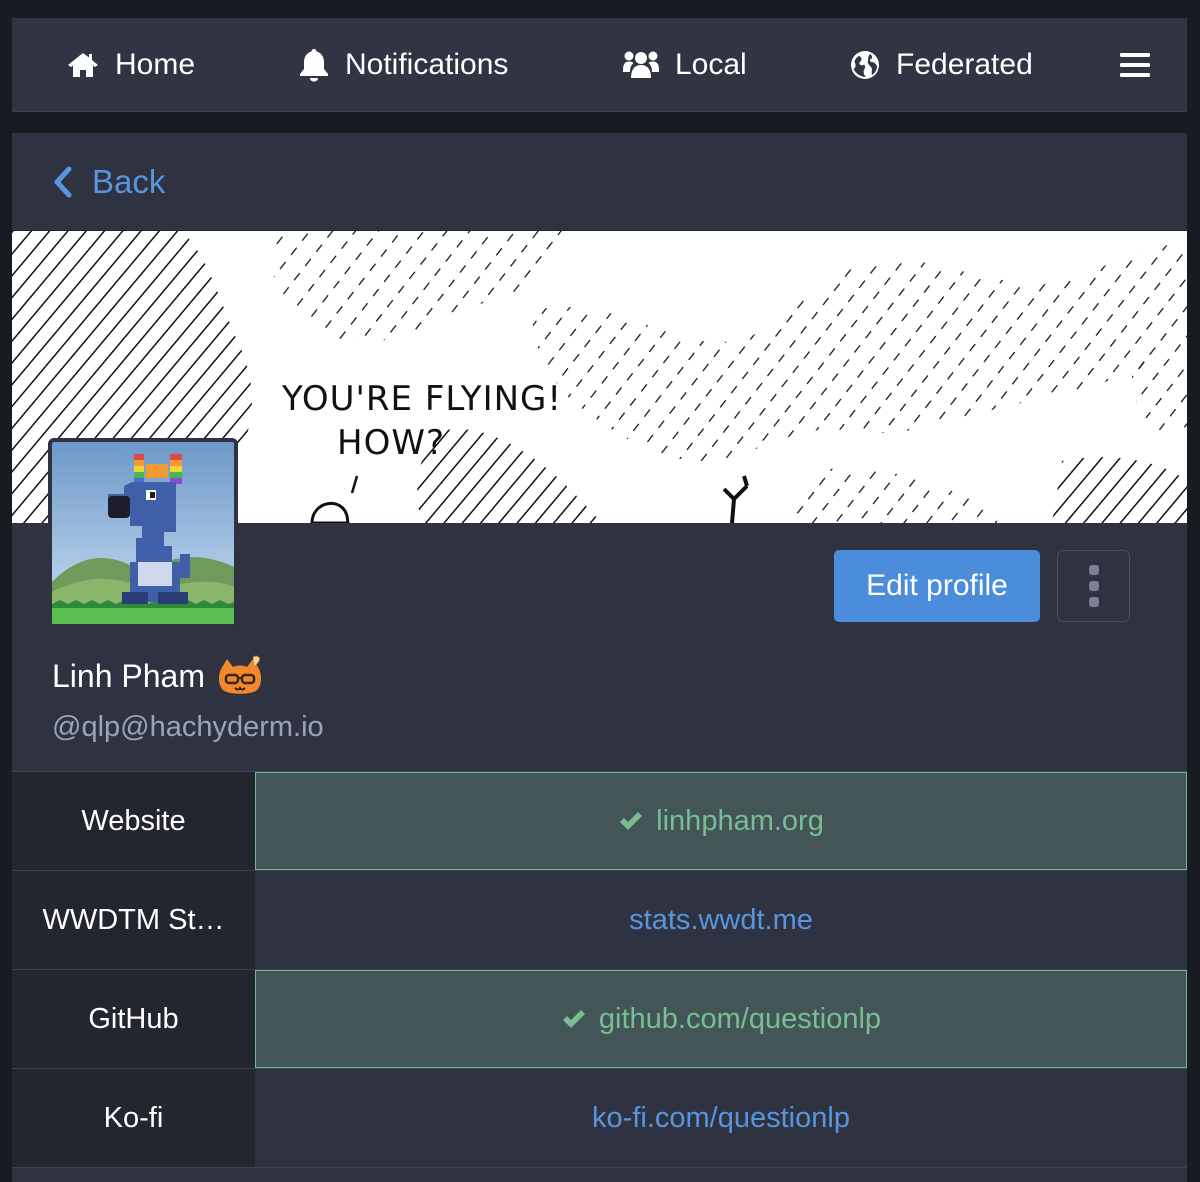 The width and height of the screenshot is (1200, 1182). I want to click on users-icon, so click(641, 64).